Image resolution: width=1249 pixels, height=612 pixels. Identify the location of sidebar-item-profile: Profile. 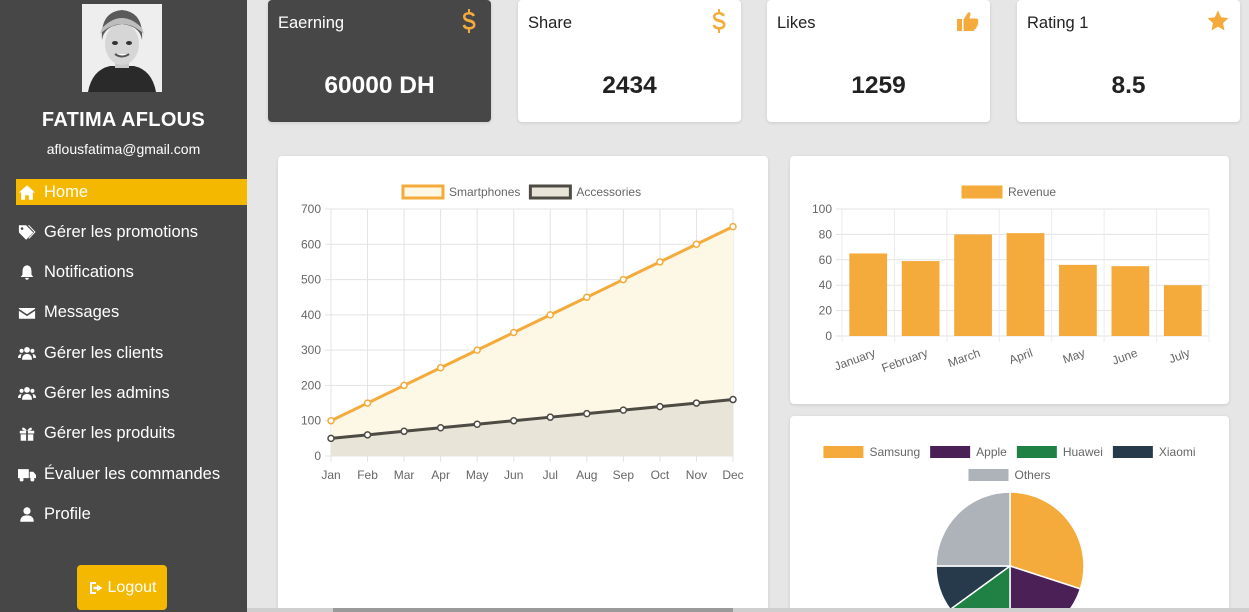
(131, 514).